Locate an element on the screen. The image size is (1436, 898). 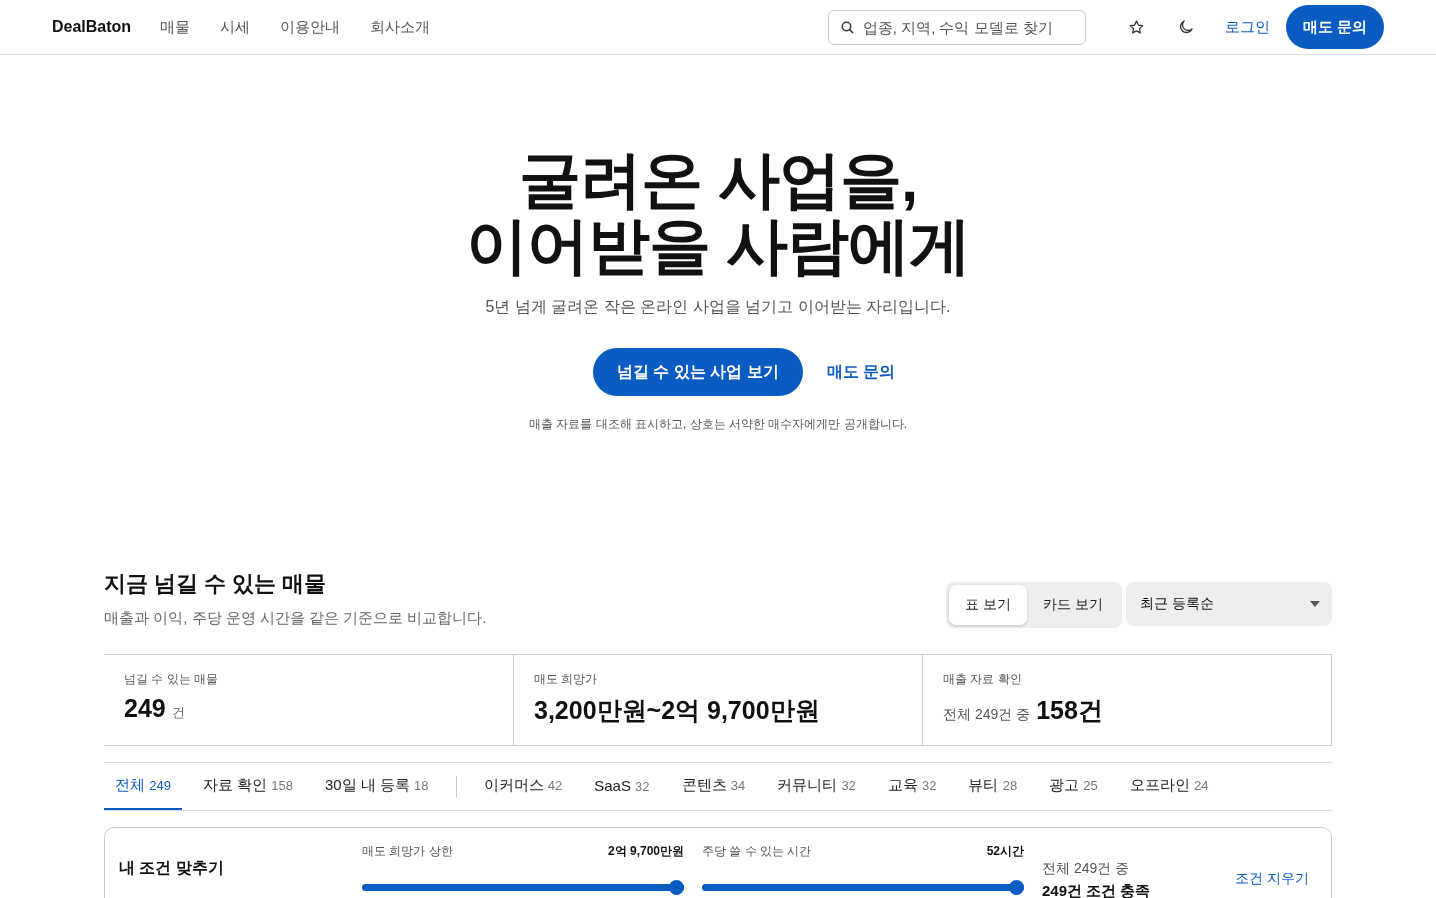
stat-prefix: 전체 249건 중 is located at coordinates (987, 715).